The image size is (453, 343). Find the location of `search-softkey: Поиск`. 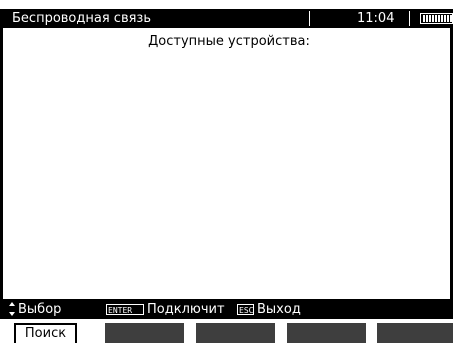

search-softkey: Поиск is located at coordinates (45, 333).